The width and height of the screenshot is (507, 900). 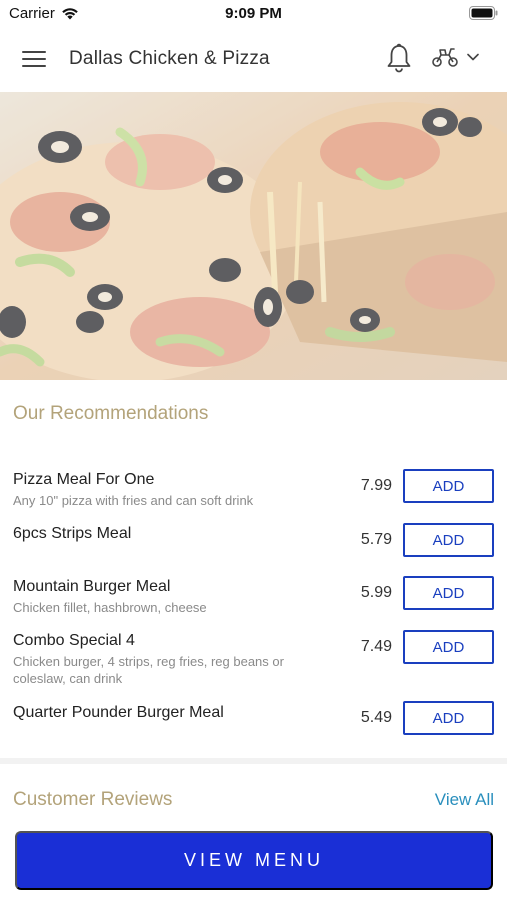 I want to click on status-bar: Carrier 9:09 PM, so click(x=253, y=14).